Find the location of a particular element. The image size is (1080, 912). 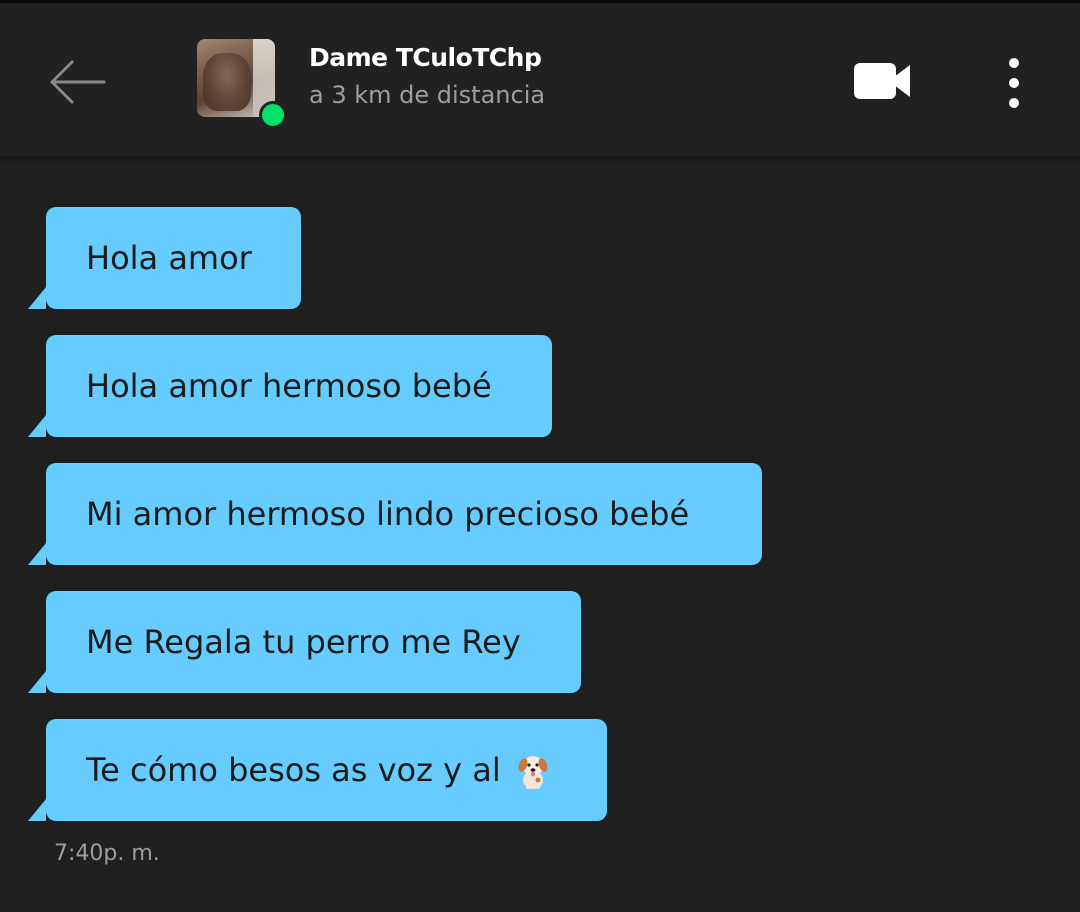

more-vertical-icon is located at coordinates (1014, 83).